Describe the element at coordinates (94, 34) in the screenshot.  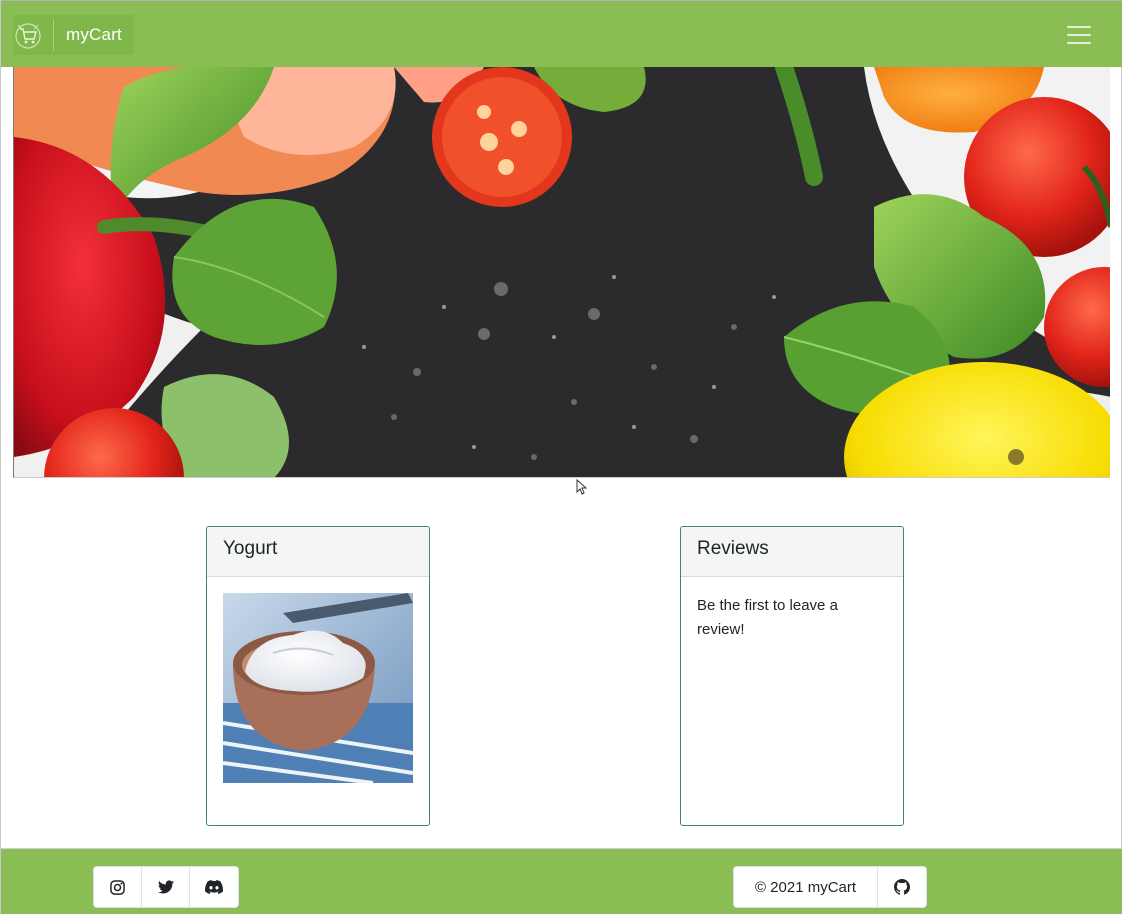
I see `brand-name: myCart` at that location.